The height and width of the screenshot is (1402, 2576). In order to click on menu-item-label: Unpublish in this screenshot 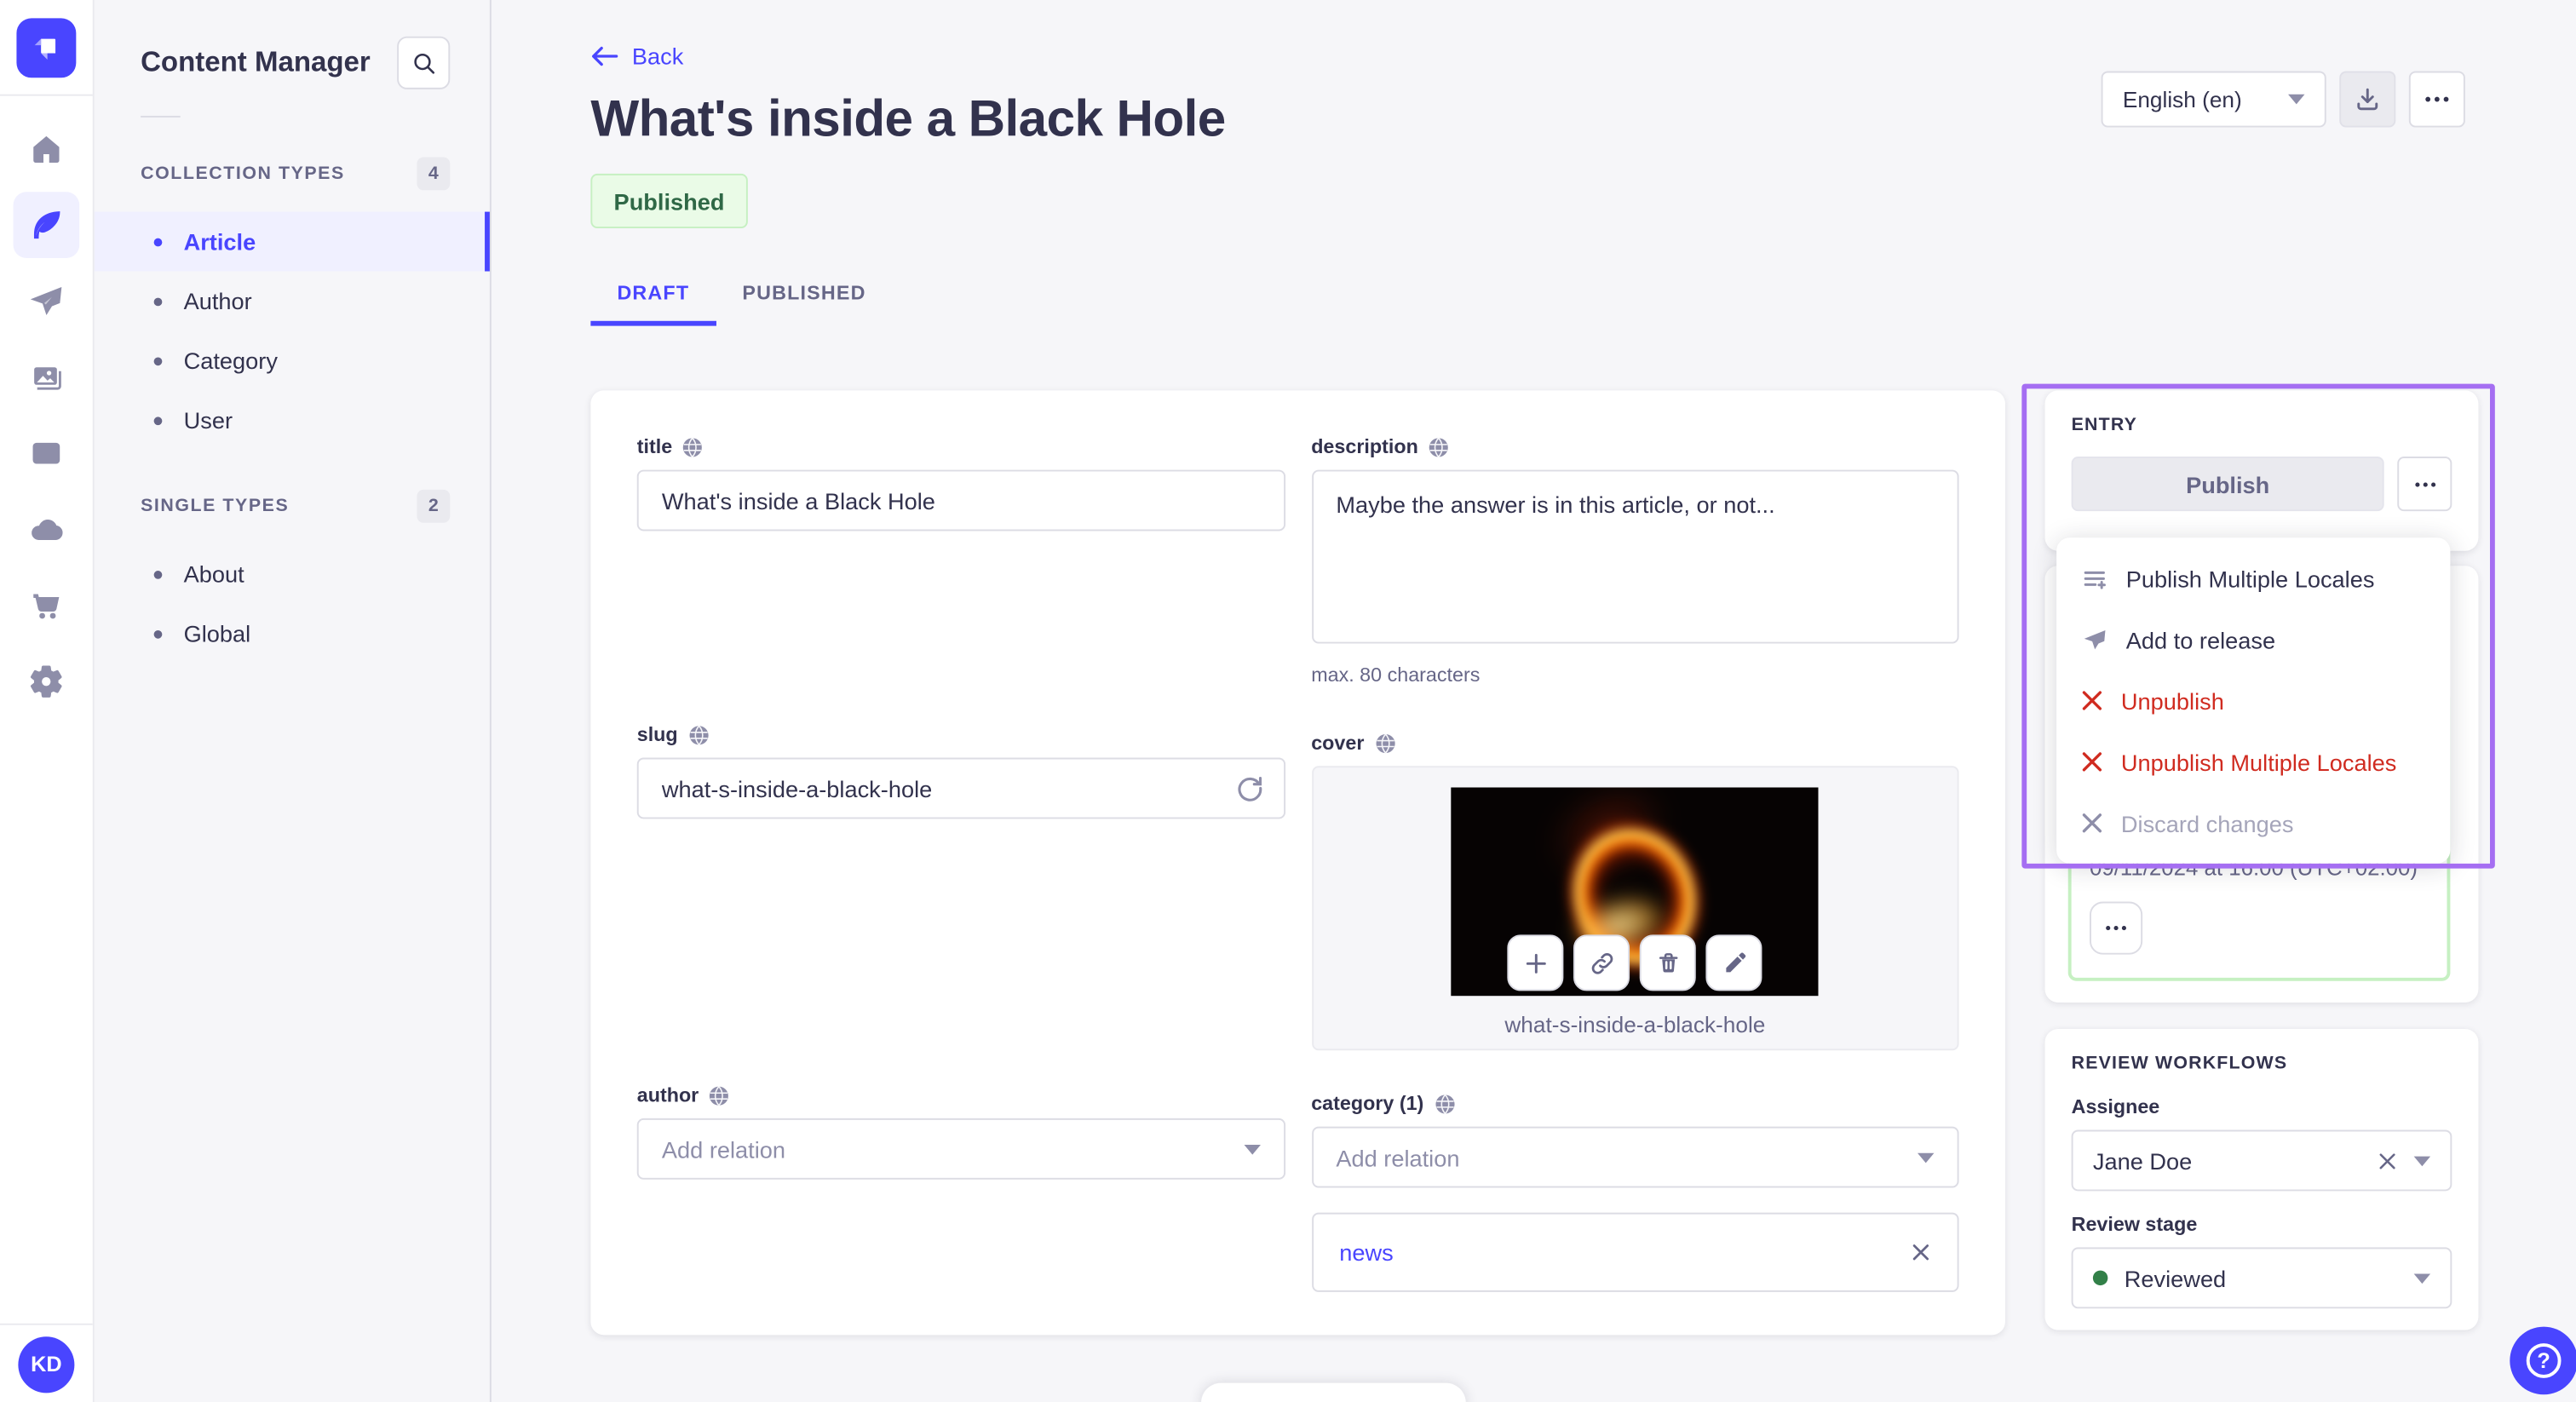, I will do `click(2172, 701)`.